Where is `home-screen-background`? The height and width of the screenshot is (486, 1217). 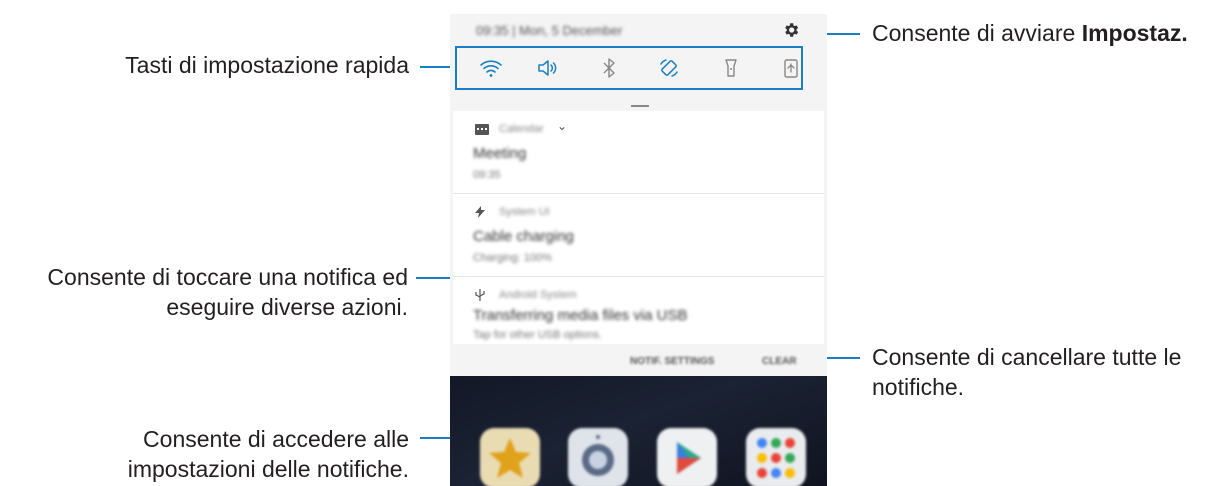 home-screen-background is located at coordinates (638, 431).